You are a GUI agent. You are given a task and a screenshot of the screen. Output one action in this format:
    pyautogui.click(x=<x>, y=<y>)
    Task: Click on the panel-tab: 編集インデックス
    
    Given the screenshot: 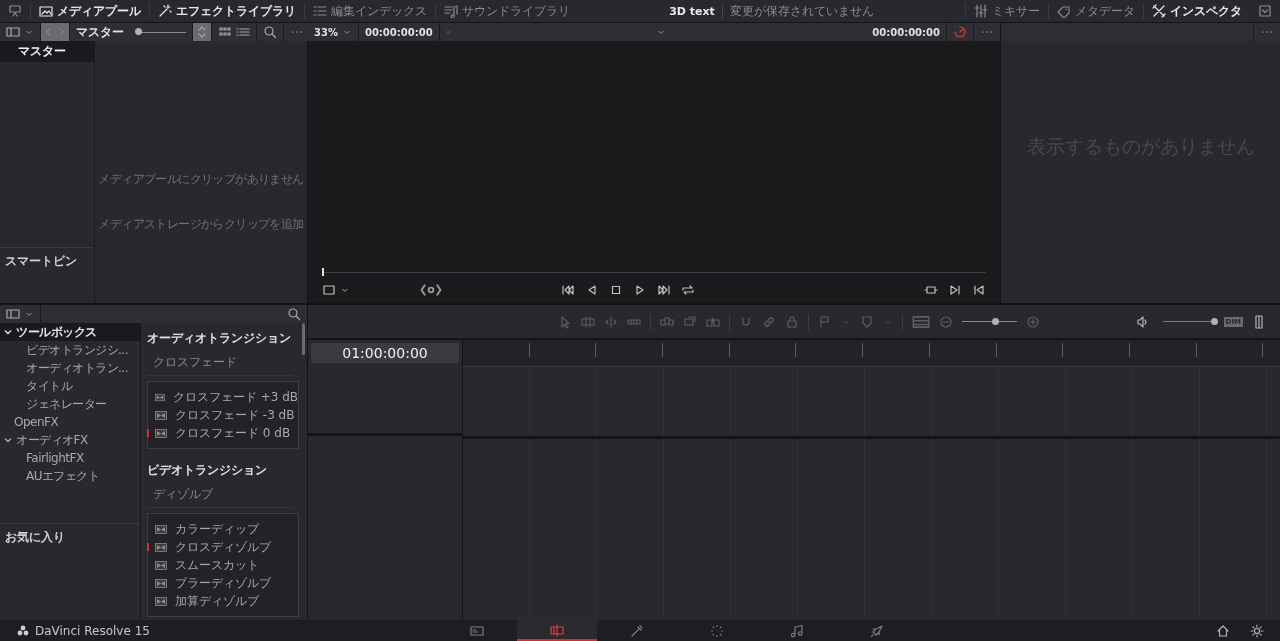 What is the action you would take?
    pyautogui.click(x=369, y=11)
    